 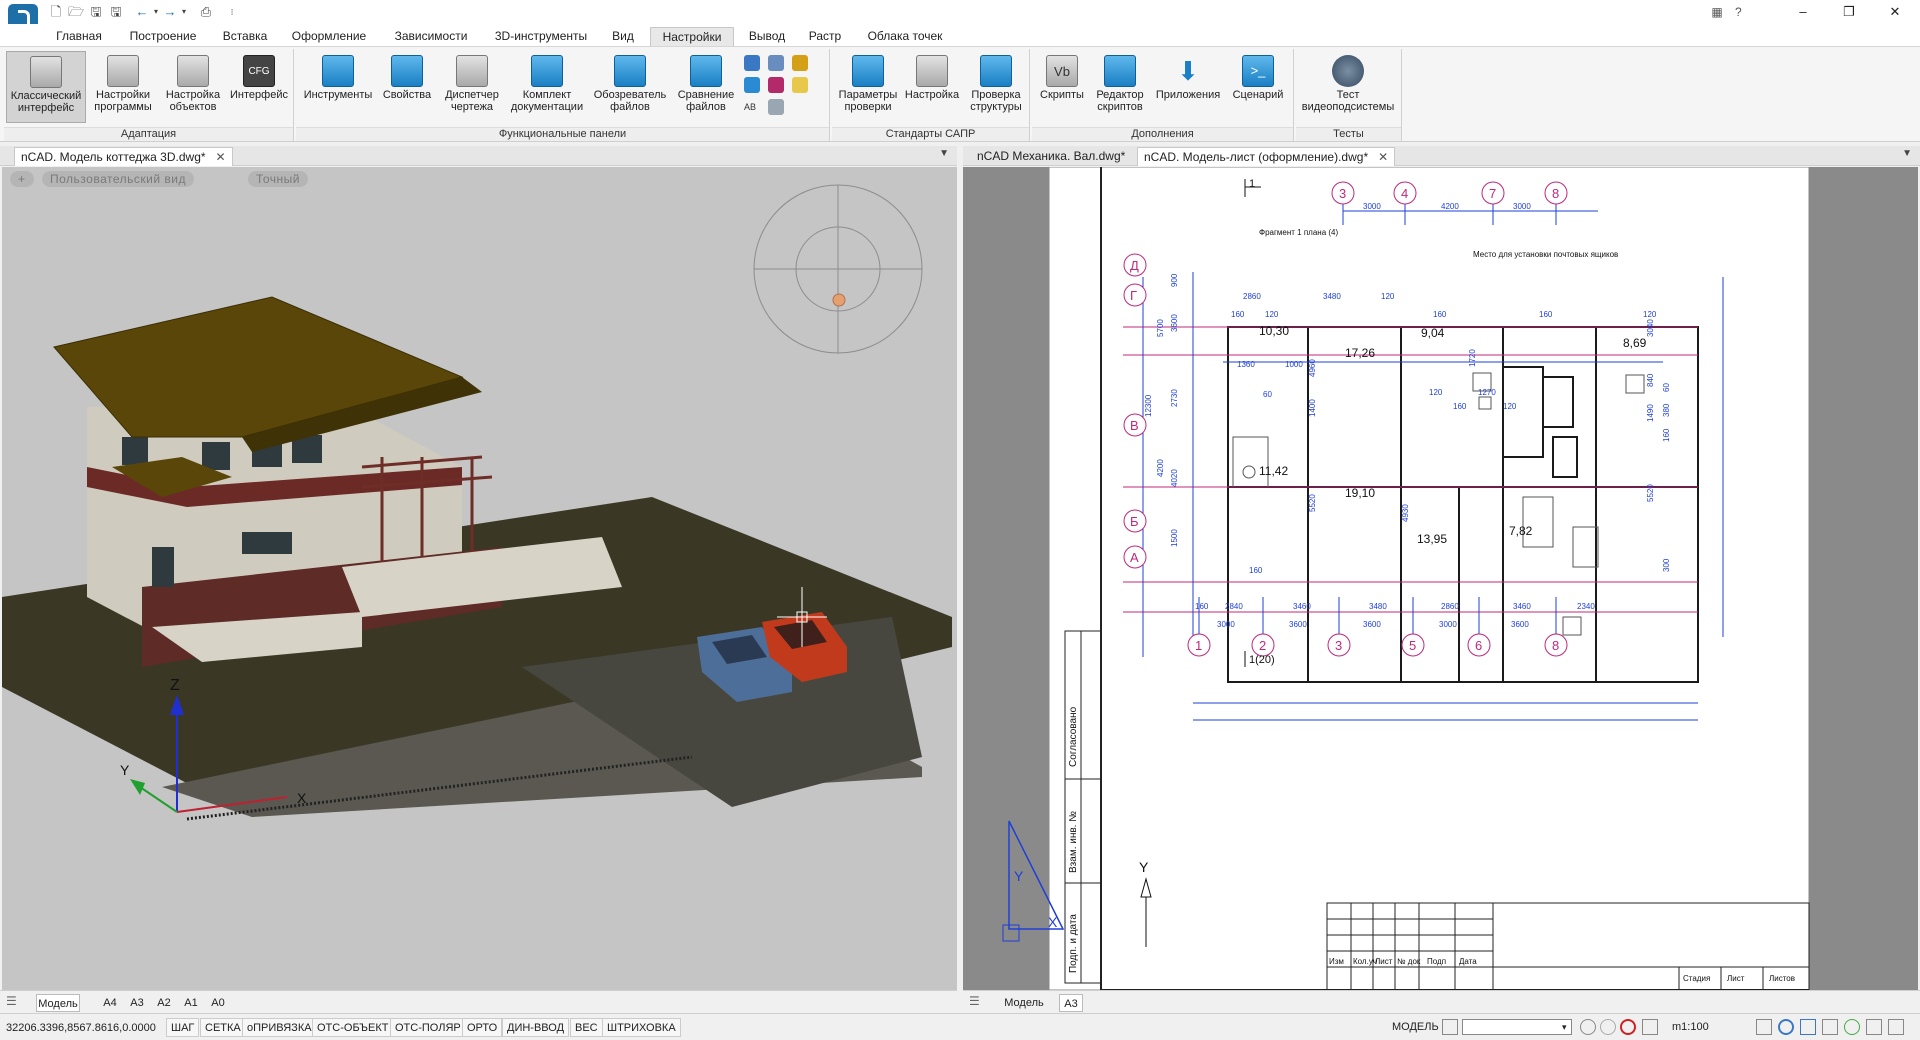 What do you see at coordinates (932, 71) in the screenshot?
I see `standards-gear-icon` at bounding box center [932, 71].